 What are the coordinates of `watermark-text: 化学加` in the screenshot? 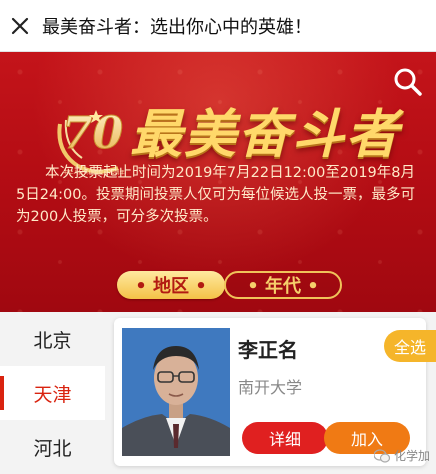 It's located at (411, 456).